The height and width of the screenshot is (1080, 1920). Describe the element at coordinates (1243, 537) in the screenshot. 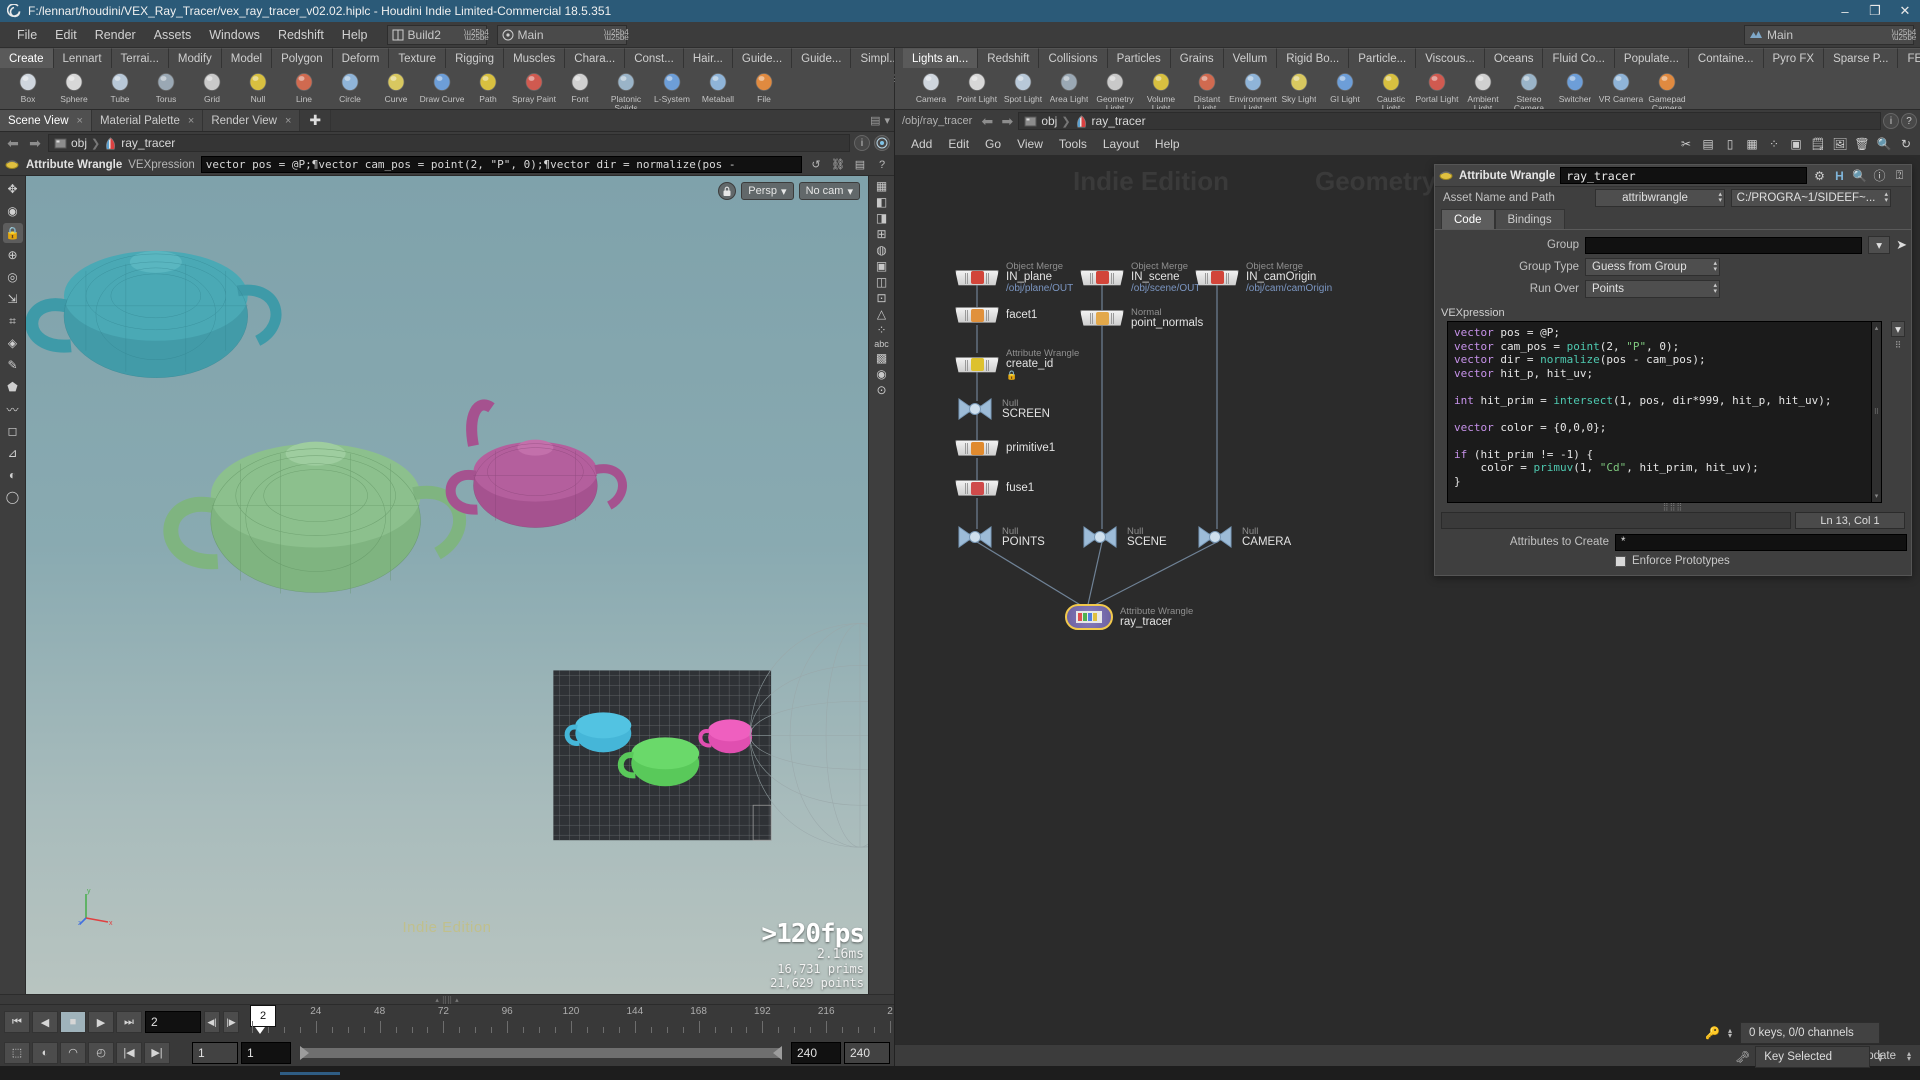

I see `node-camera_null: Null CAMERA` at that location.